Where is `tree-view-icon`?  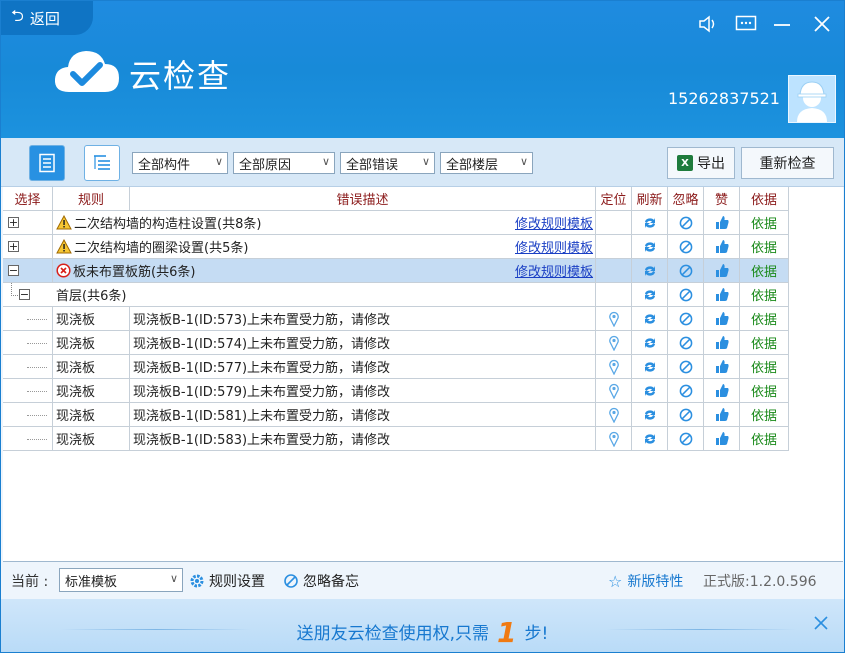
tree-view-icon is located at coordinates (102, 162).